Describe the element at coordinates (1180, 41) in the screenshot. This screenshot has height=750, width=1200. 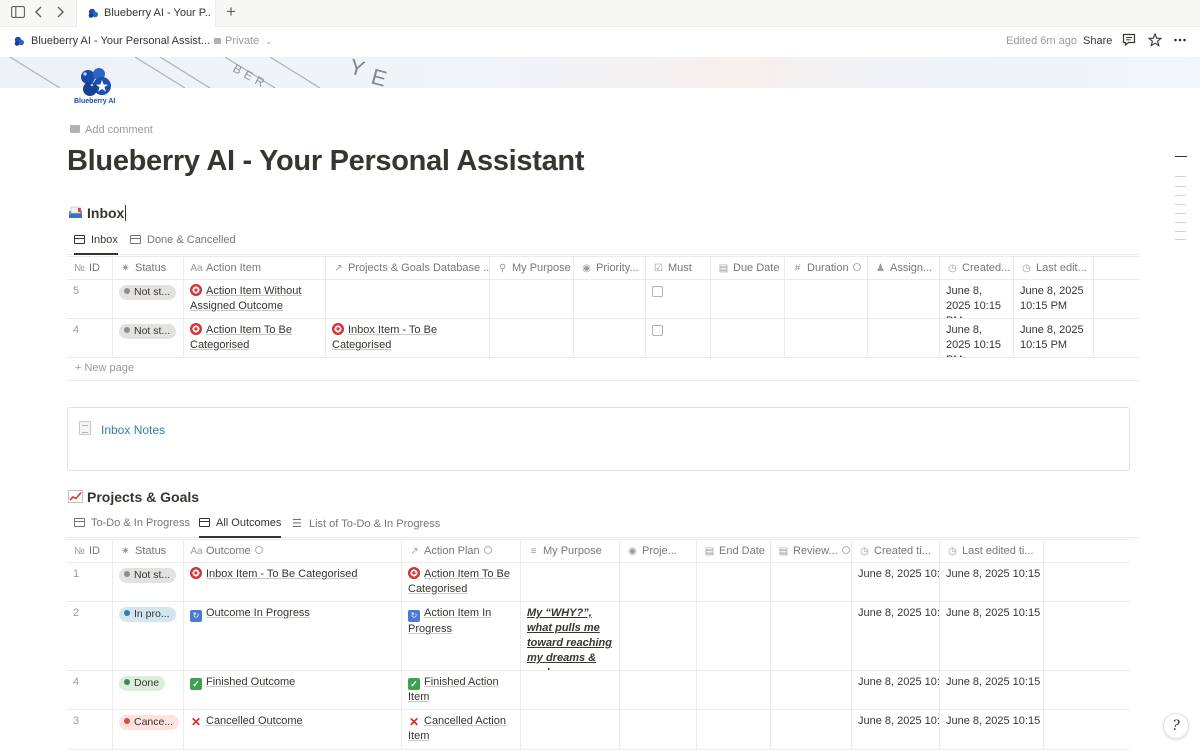
I see `more-options-icon` at that location.